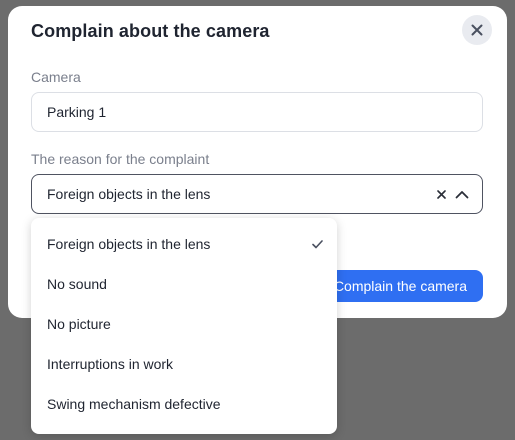 This screenshot has width=515, height=440. Describe the element at coordinates (317, 244) in the screenshot. I see `check-icon` at that location.